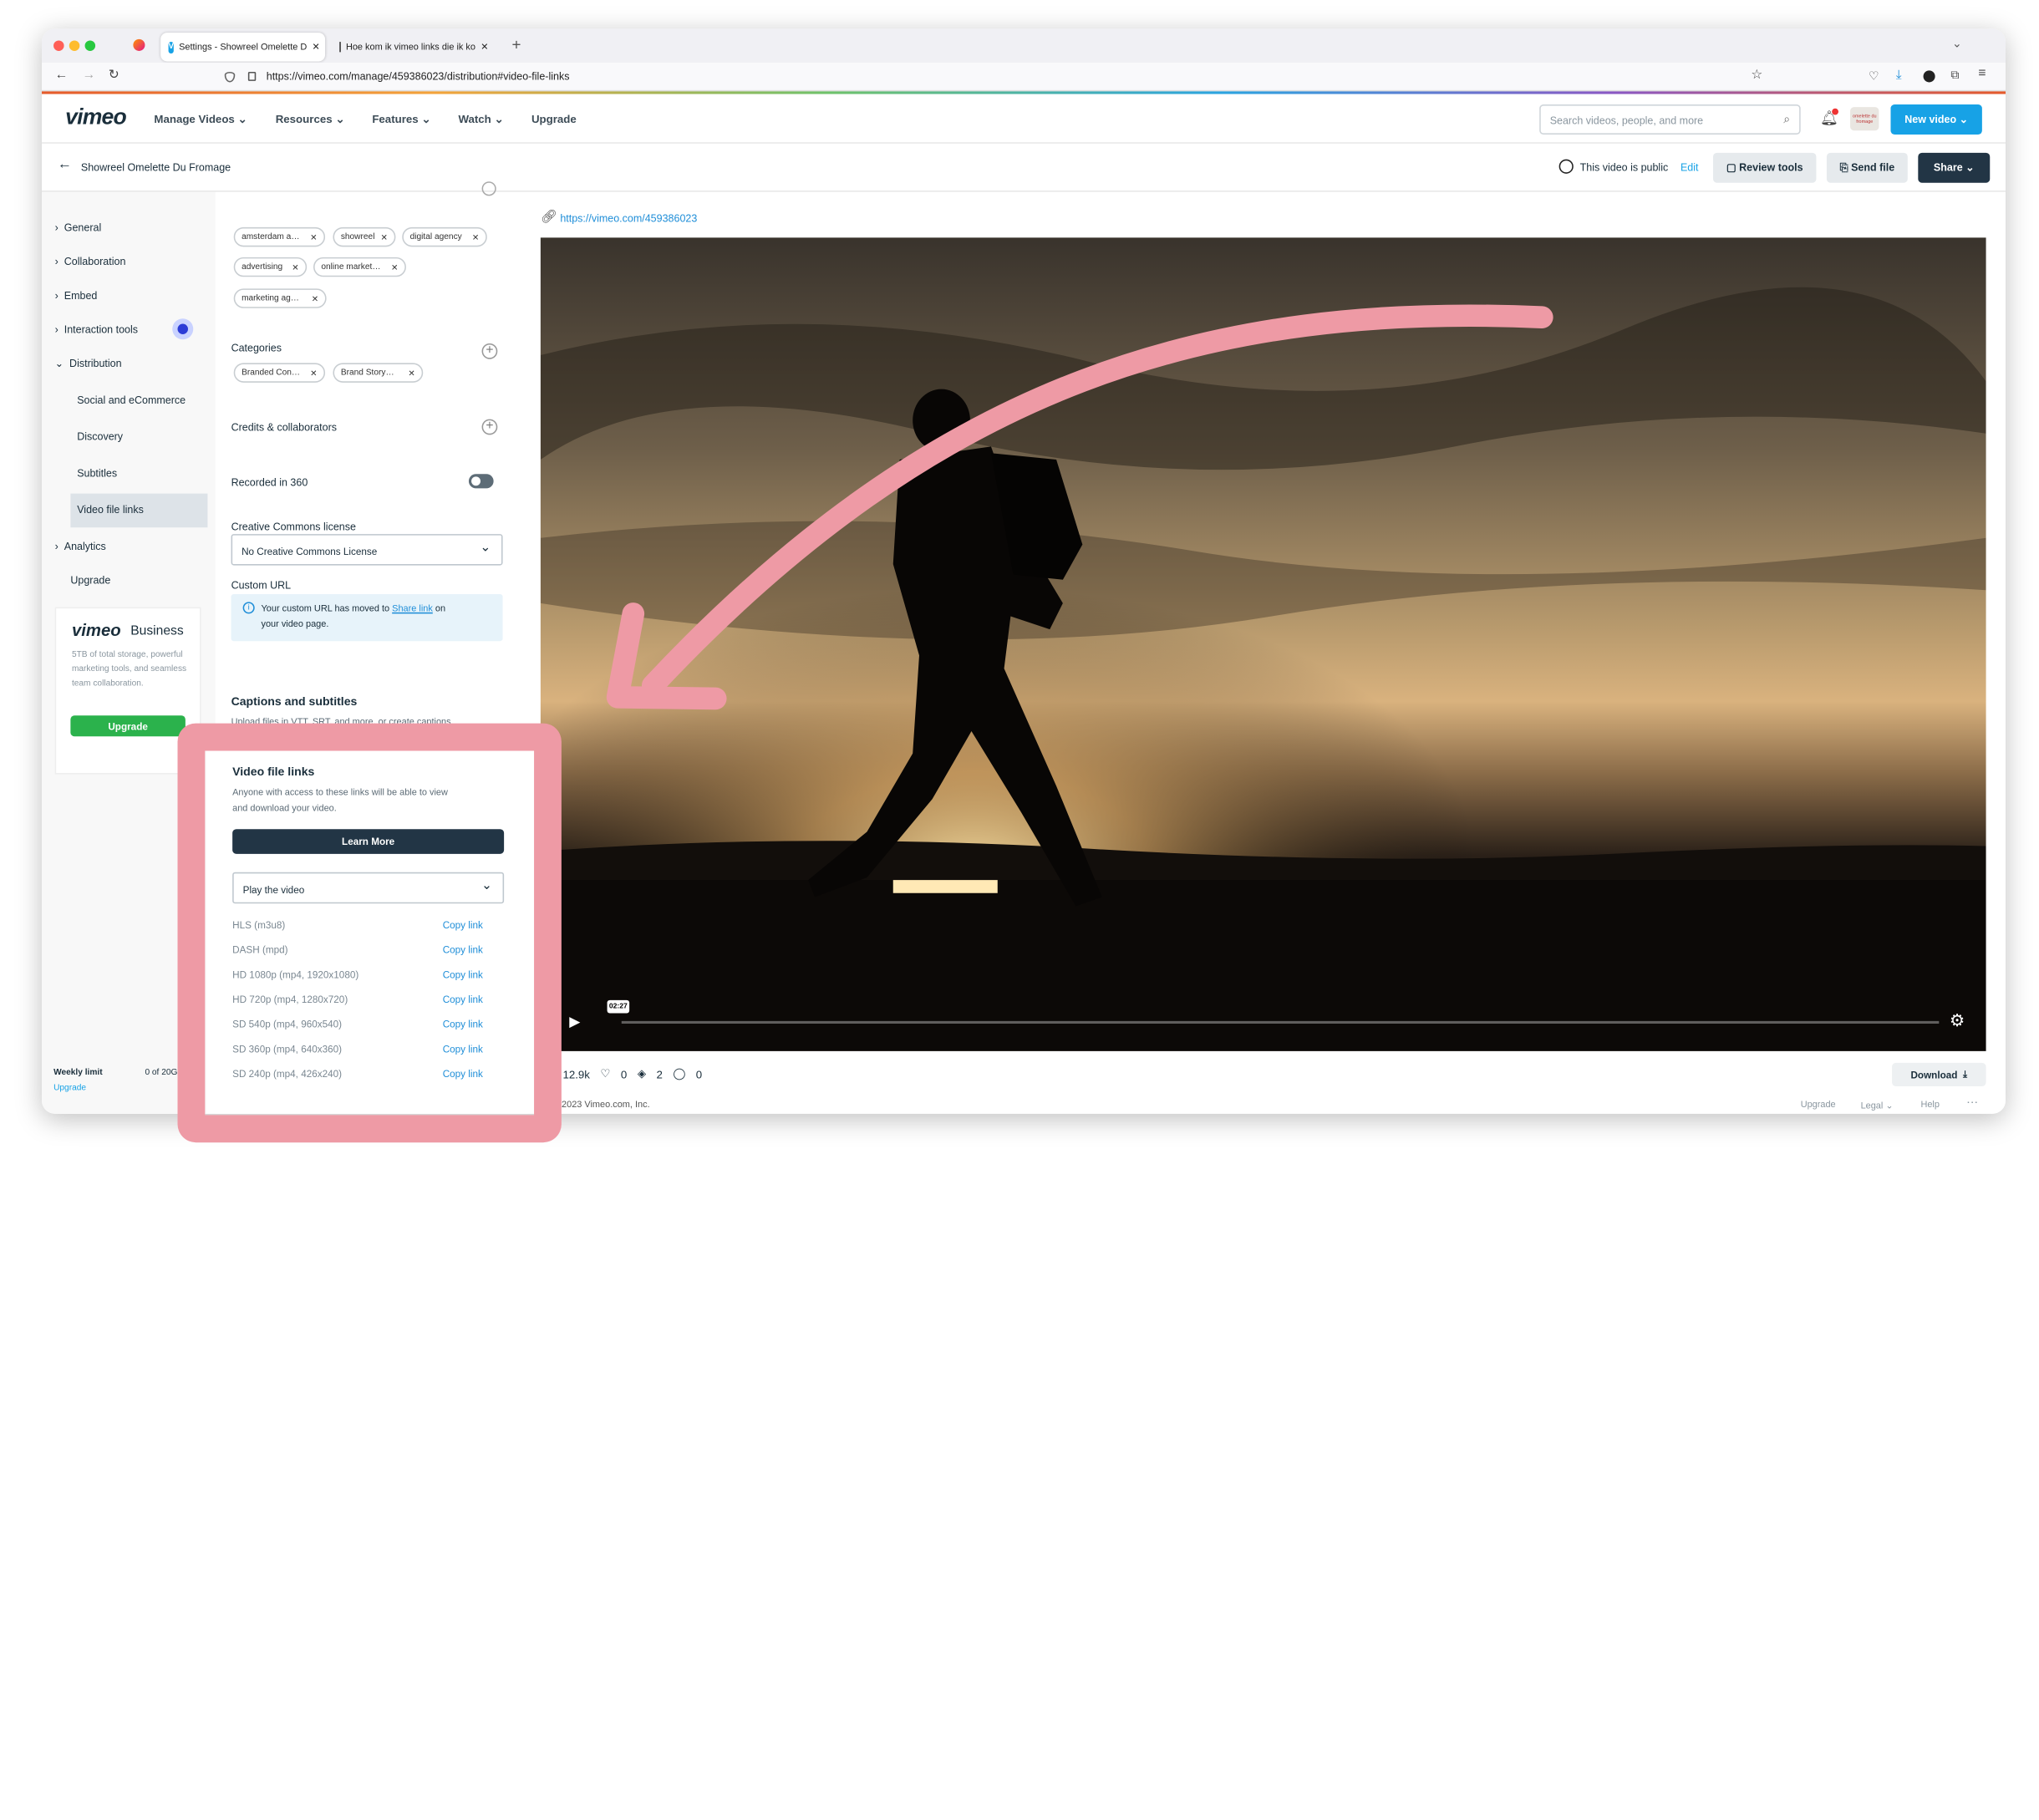  I want to click on promo-upgrade-button: Upgrade, so click(128, 726).